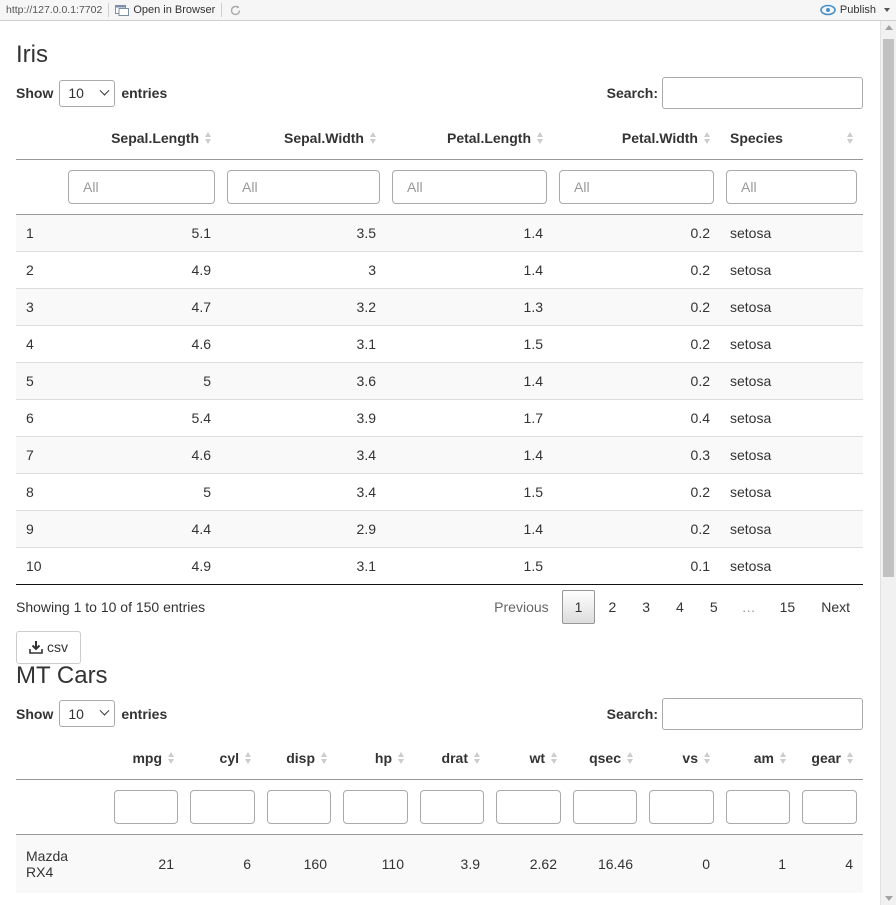 The image size is (896, 905). Describe the element at coordinates (521, 607) in the screenshot. I see `previous-page-button: Previous` at that location.